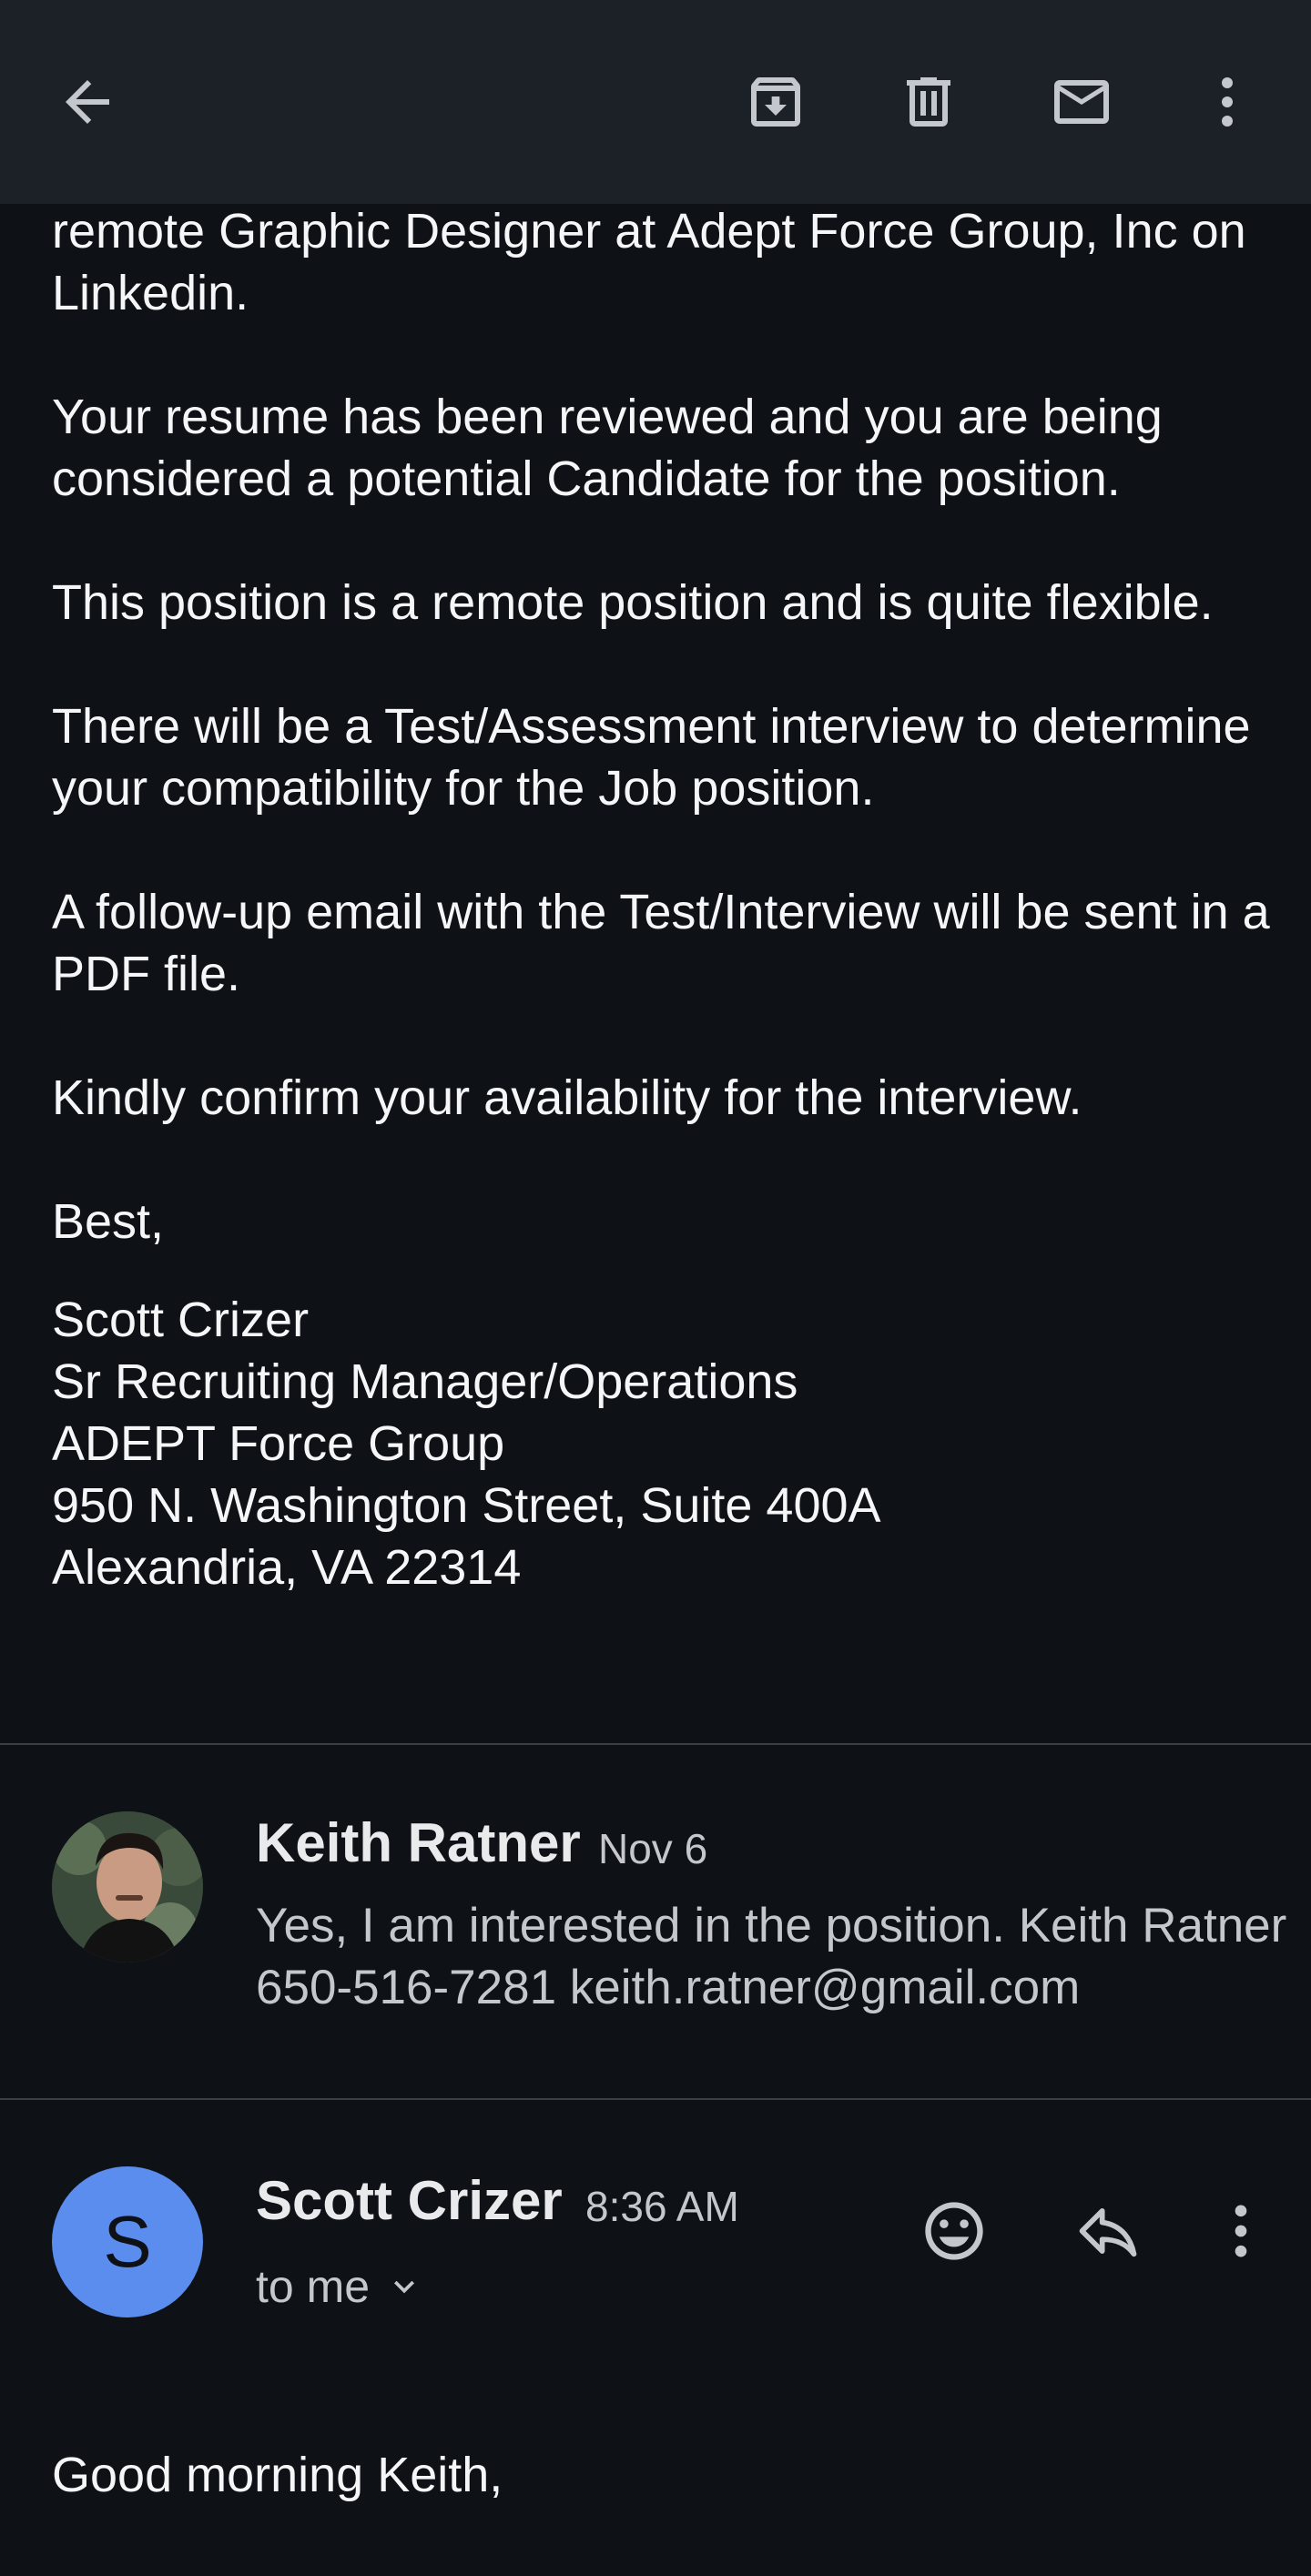  What do you see at coordinates (313, 2286) in the screenshot?
I see `recipient-label: to me` at bounding box center [313, 2286].